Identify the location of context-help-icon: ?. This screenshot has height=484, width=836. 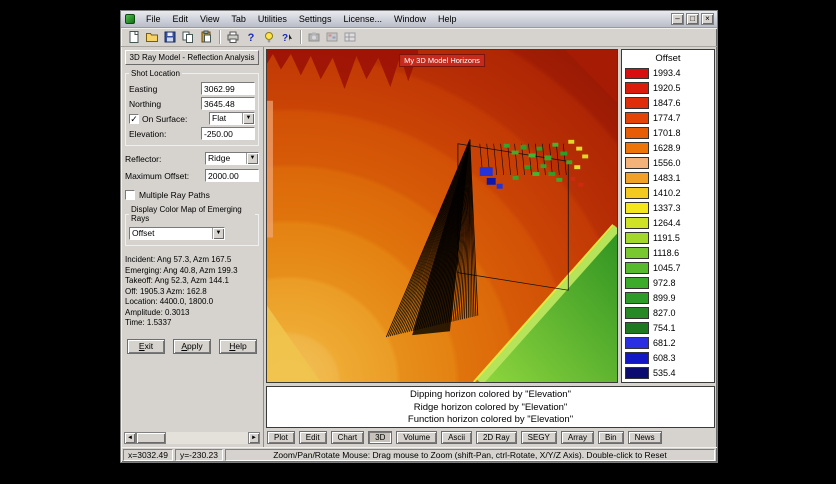
(286, 37).